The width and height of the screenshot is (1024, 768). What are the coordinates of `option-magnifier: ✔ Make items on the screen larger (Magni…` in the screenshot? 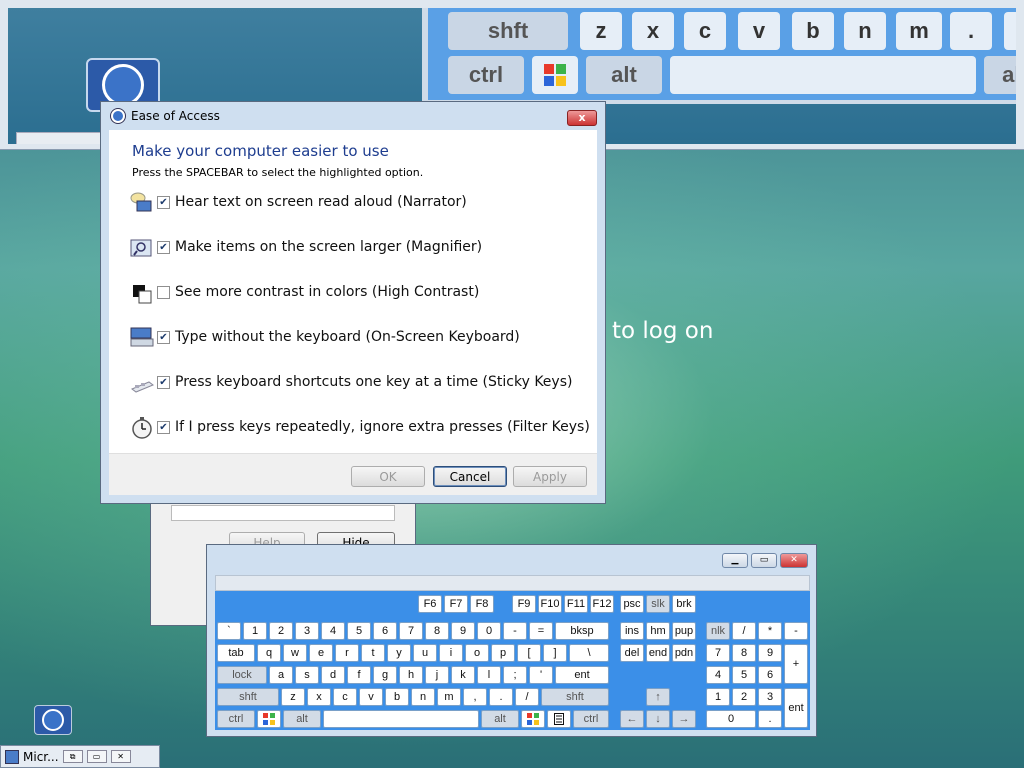 It's located at (305, 247).